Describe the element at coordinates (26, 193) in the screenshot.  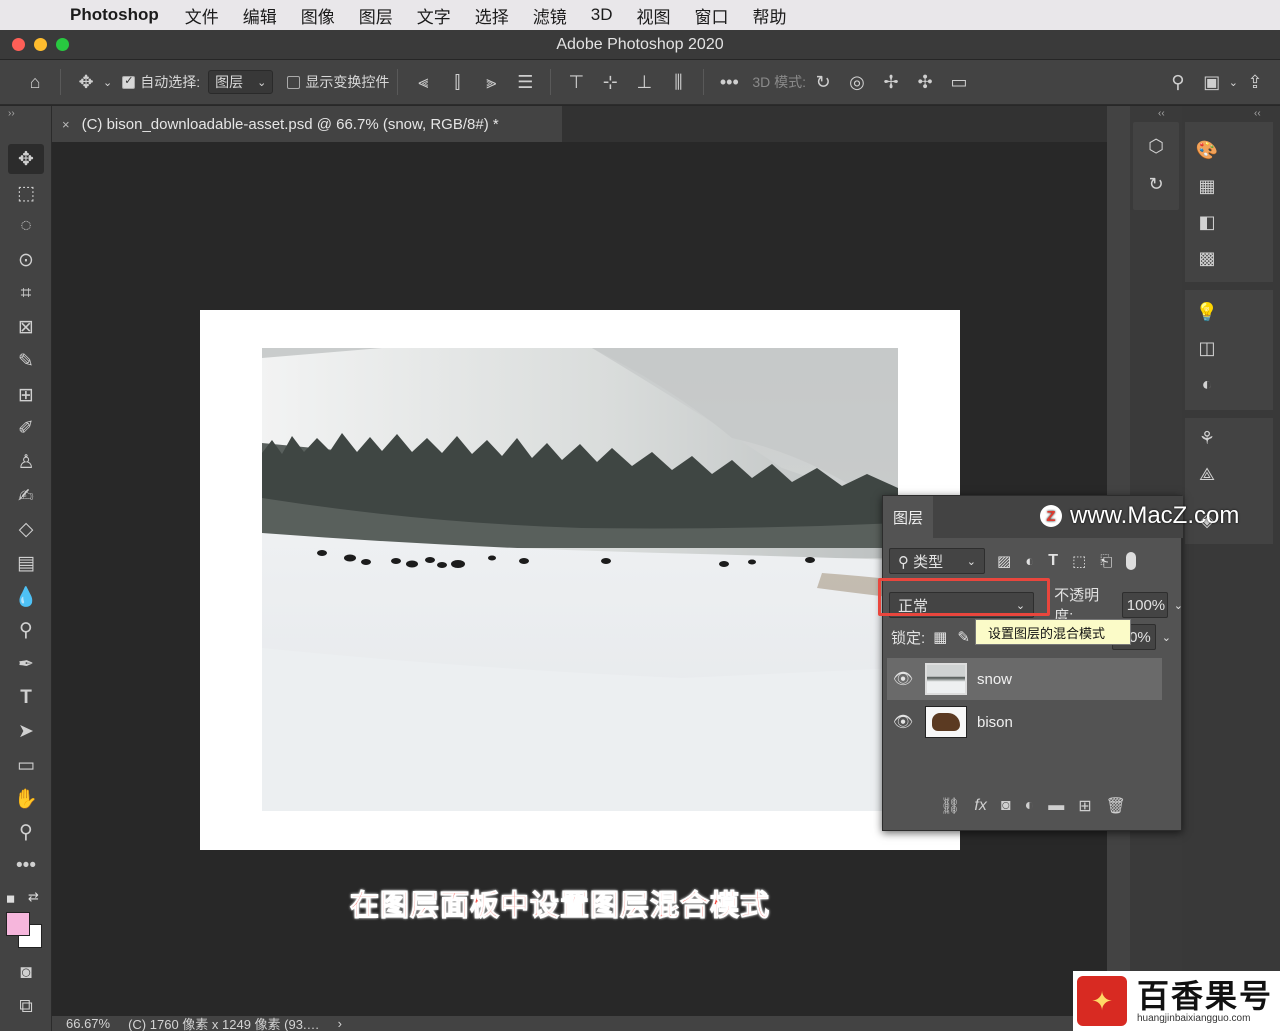
I see `marquee-icon: ⬚` at that location.